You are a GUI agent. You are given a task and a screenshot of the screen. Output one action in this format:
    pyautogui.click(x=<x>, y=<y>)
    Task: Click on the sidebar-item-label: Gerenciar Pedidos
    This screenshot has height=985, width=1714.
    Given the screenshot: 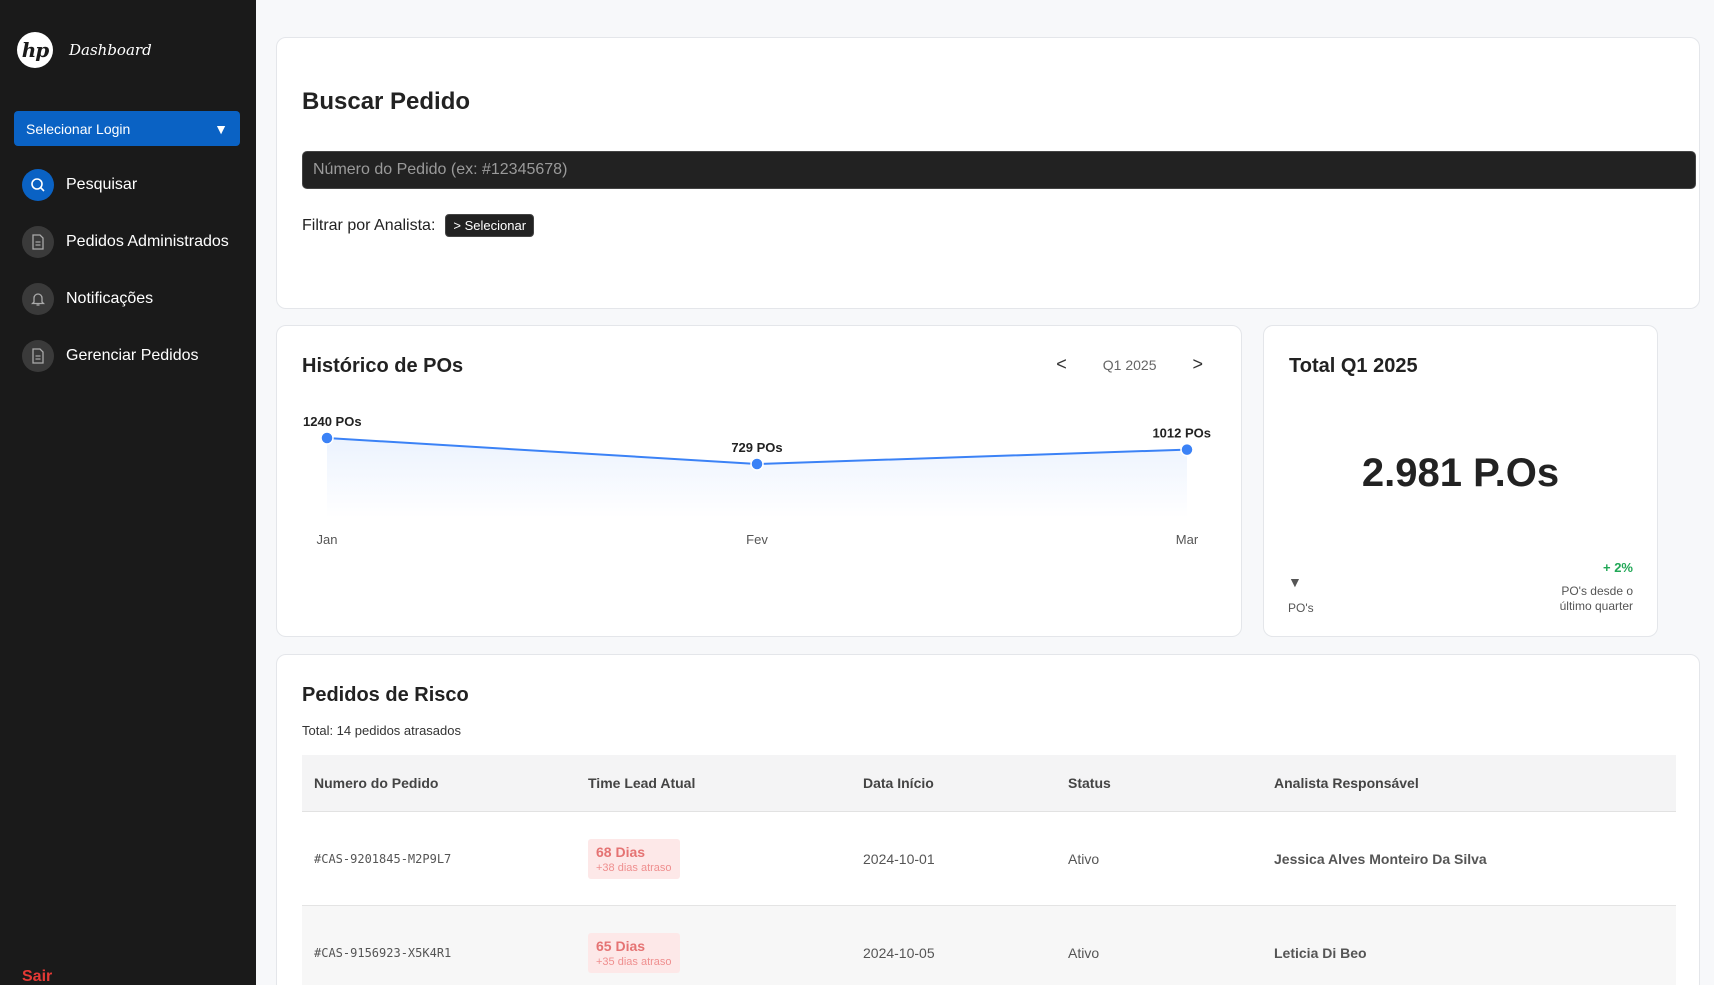 What is the action you would take?
    pyautogui.click(x=132, y=355)
    